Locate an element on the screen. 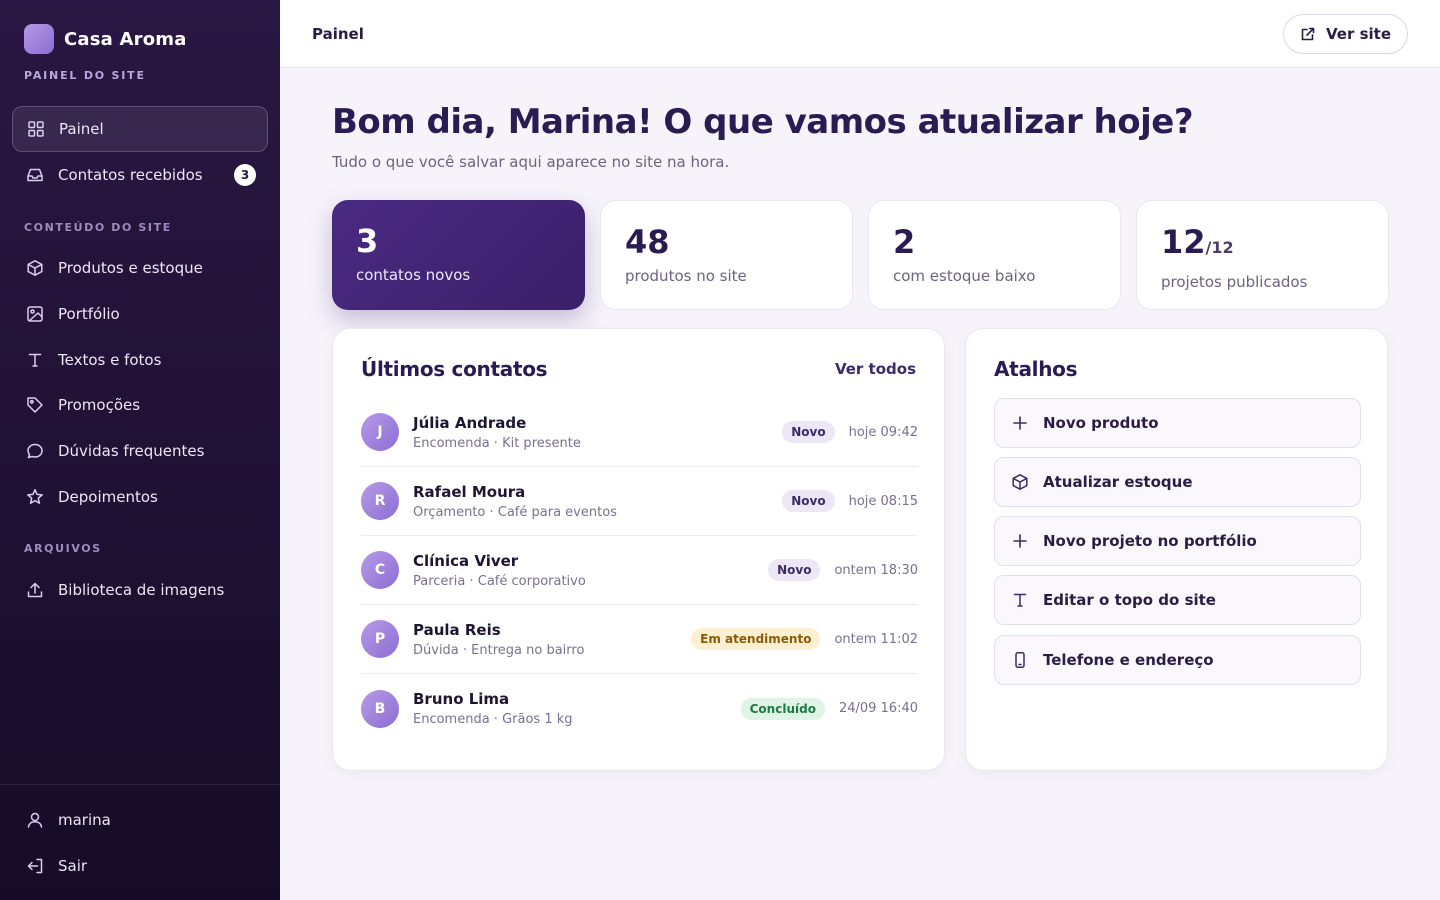 The image size is (1440, 900). avatar: J is located at coordinates (380, 432).